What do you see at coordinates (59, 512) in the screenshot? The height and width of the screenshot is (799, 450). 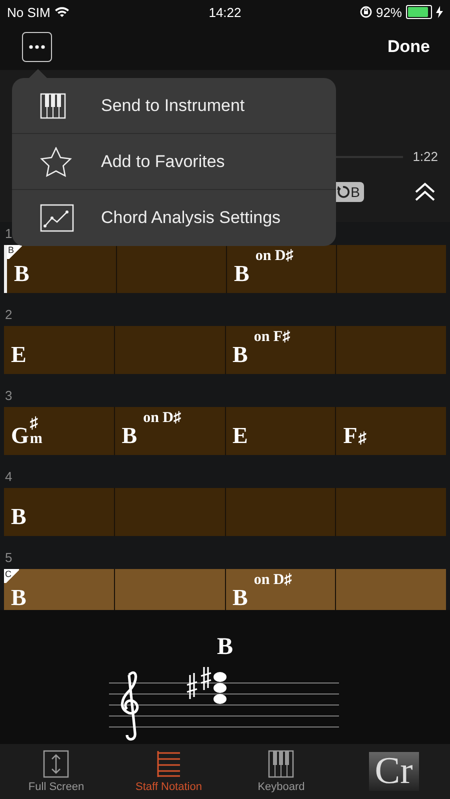 I see `chord-cell: B` at bounding box center [59, 512].